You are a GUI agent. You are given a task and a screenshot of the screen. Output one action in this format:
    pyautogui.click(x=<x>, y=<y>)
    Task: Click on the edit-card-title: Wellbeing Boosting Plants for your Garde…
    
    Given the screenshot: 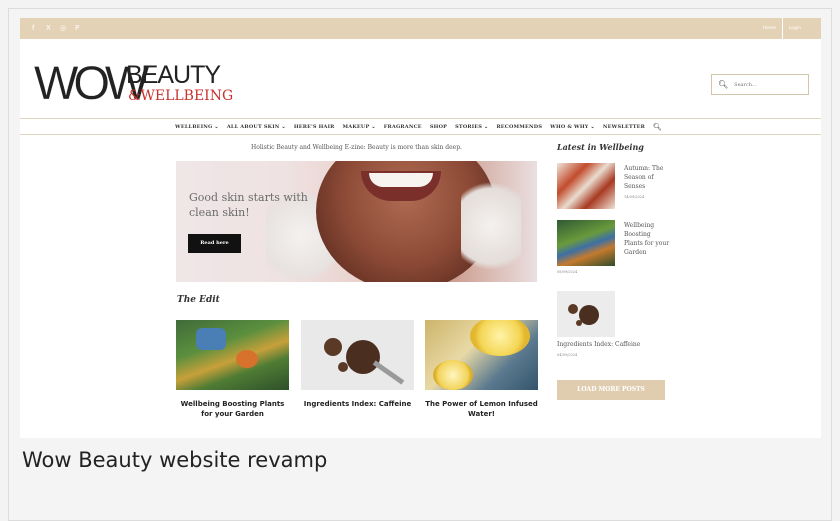 What is the action you would take?
    pyautogui.click(x=232, y=409)
    